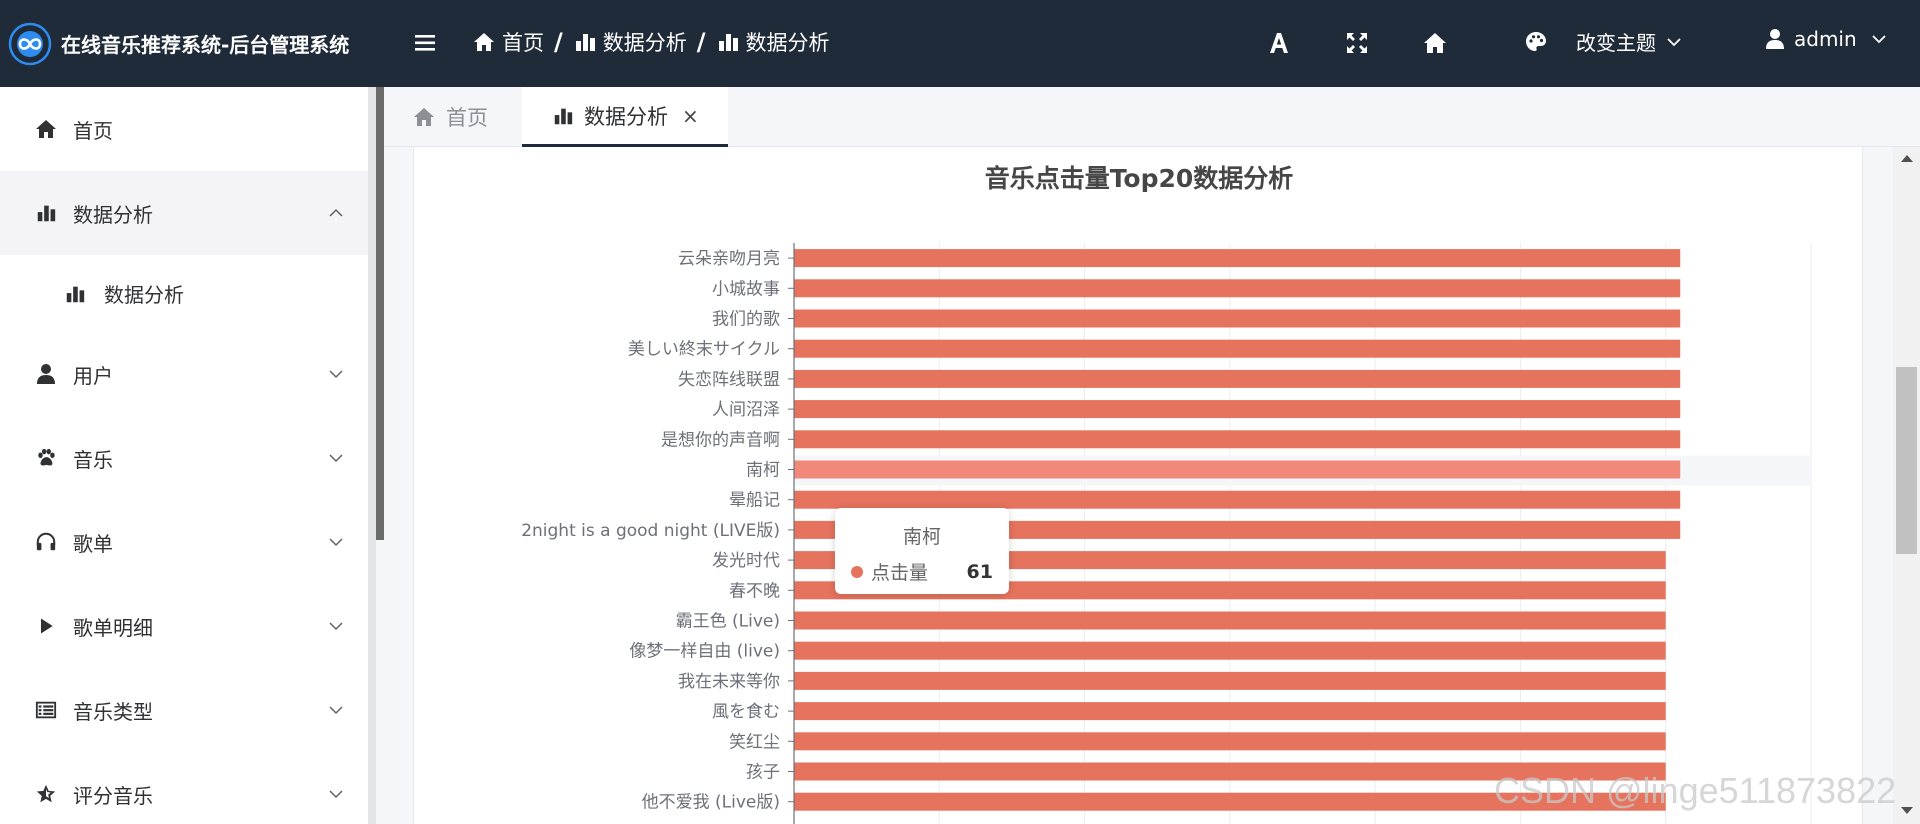 This screenshot has height=824, width=1920. I want to click on y-tick-label: 我在未来等你, so click(729, 682).